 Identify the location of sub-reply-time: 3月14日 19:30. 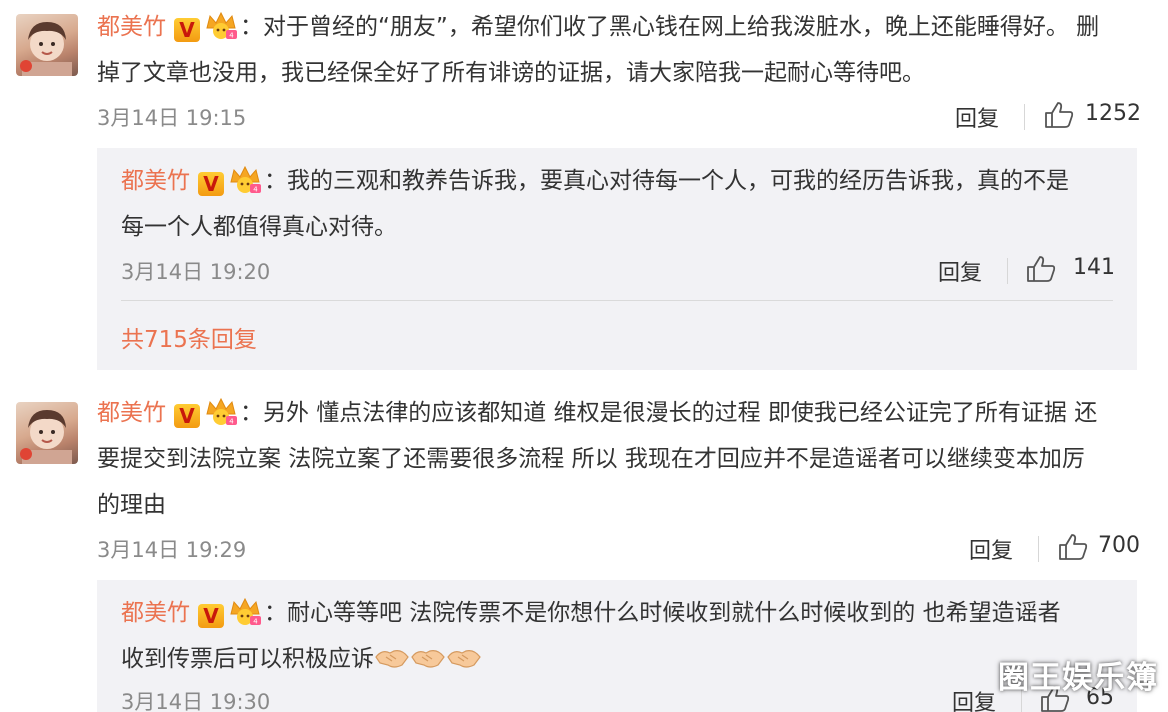
(196, 701).